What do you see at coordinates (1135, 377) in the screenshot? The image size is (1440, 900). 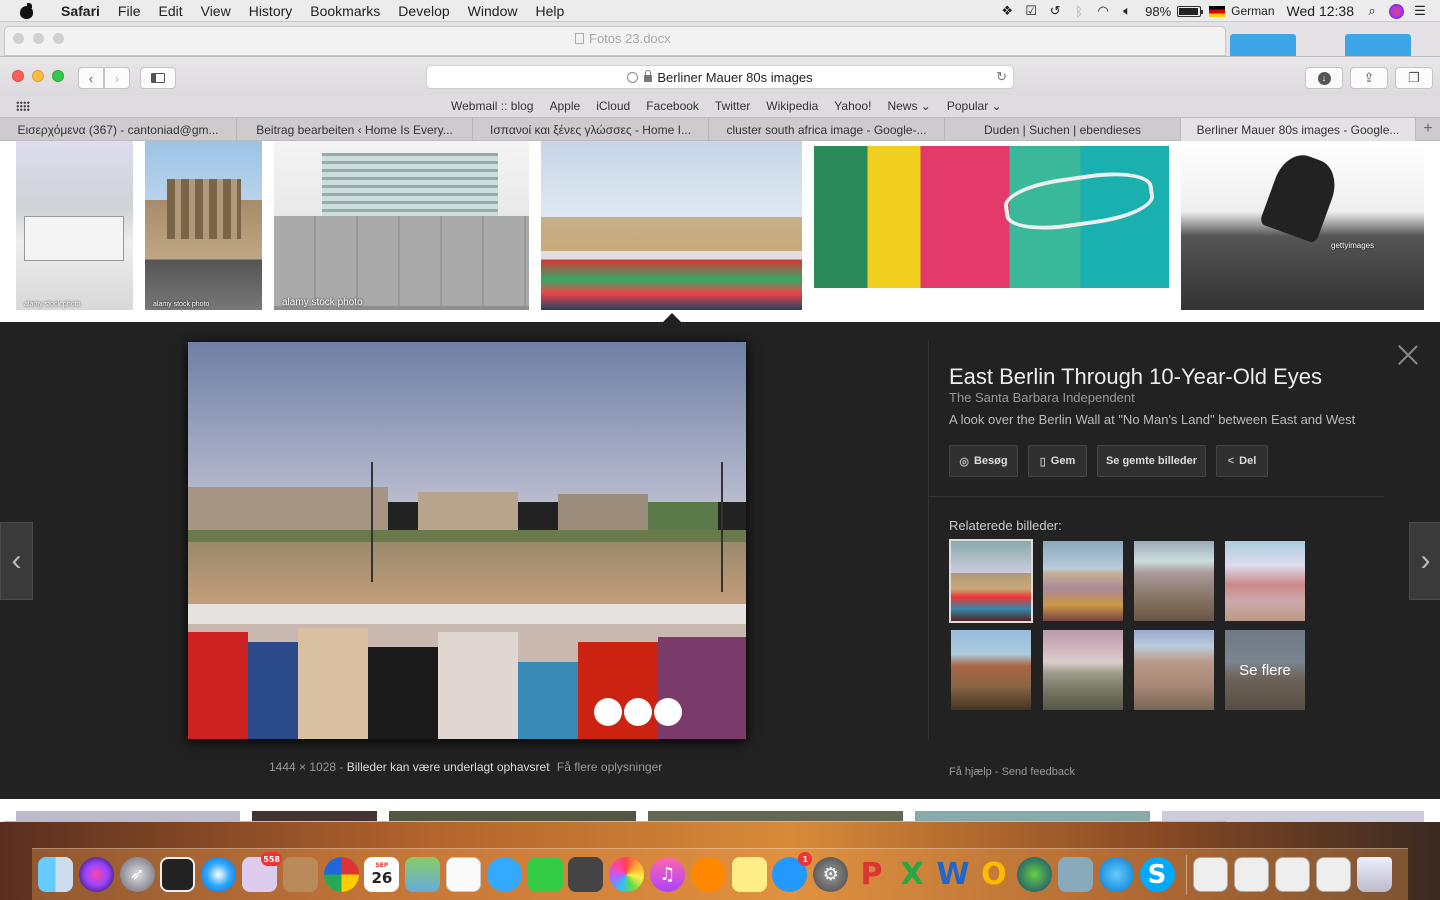 I see `image-title: East Berlin Through 10-Year-Old Eyes` at bounding box center [1135, 377].